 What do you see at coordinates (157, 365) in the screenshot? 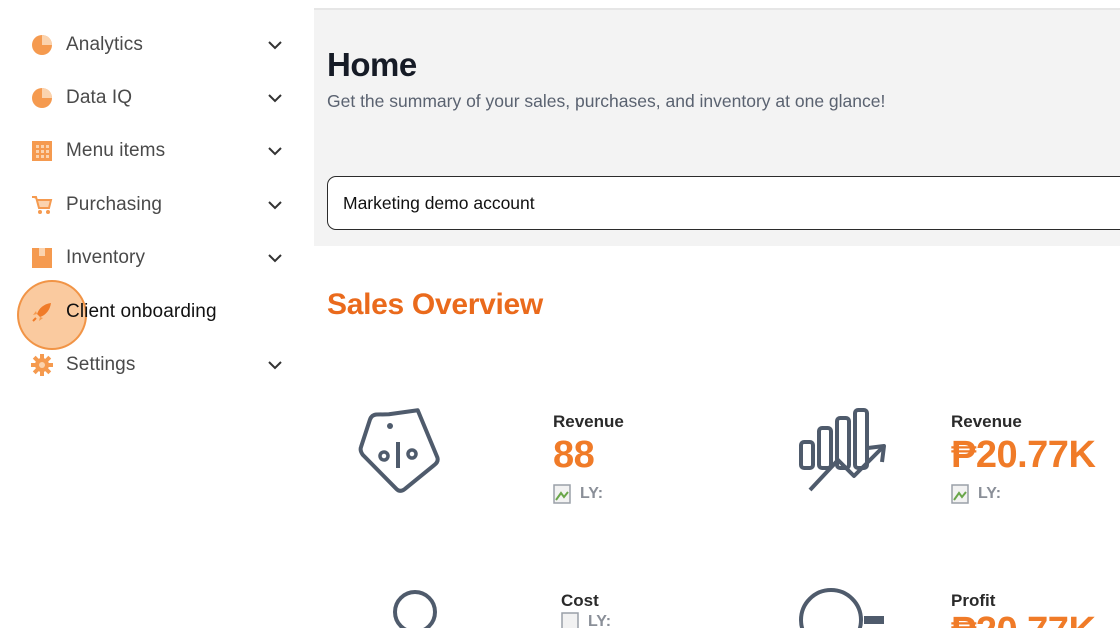
I see `sidebar-item-settings: Settings` at bounding box center [157, 365].